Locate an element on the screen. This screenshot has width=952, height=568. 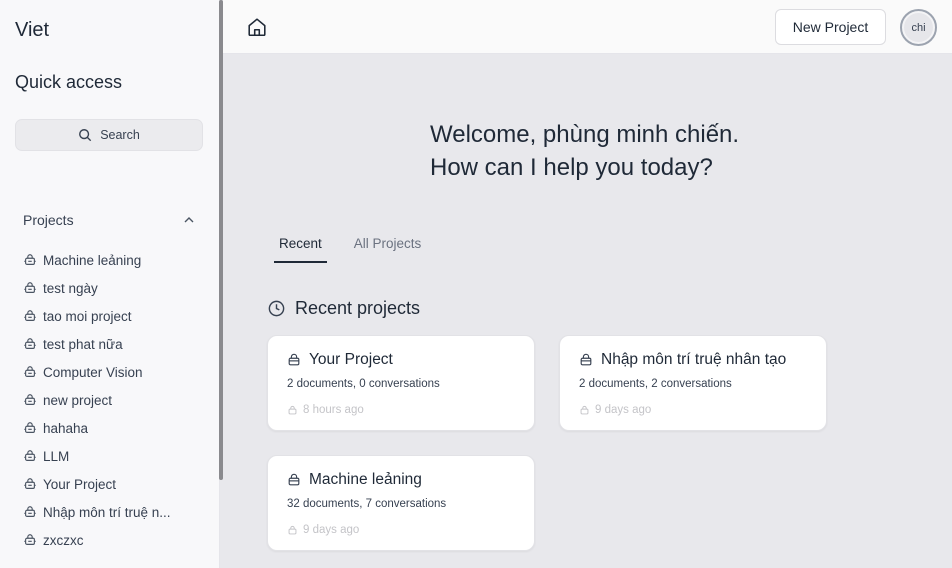
project-tabs: Recent All Projects is located at coordinates (361, 247).